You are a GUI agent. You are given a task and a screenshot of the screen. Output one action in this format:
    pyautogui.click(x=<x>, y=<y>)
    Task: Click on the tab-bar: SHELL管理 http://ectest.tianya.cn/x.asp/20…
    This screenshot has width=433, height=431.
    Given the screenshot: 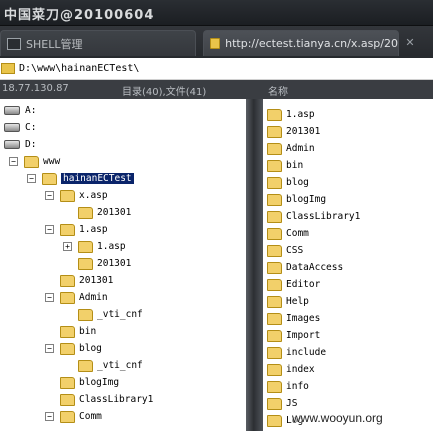 What is the action you would take?
    pyautogui.click(x=216, y=42)
    